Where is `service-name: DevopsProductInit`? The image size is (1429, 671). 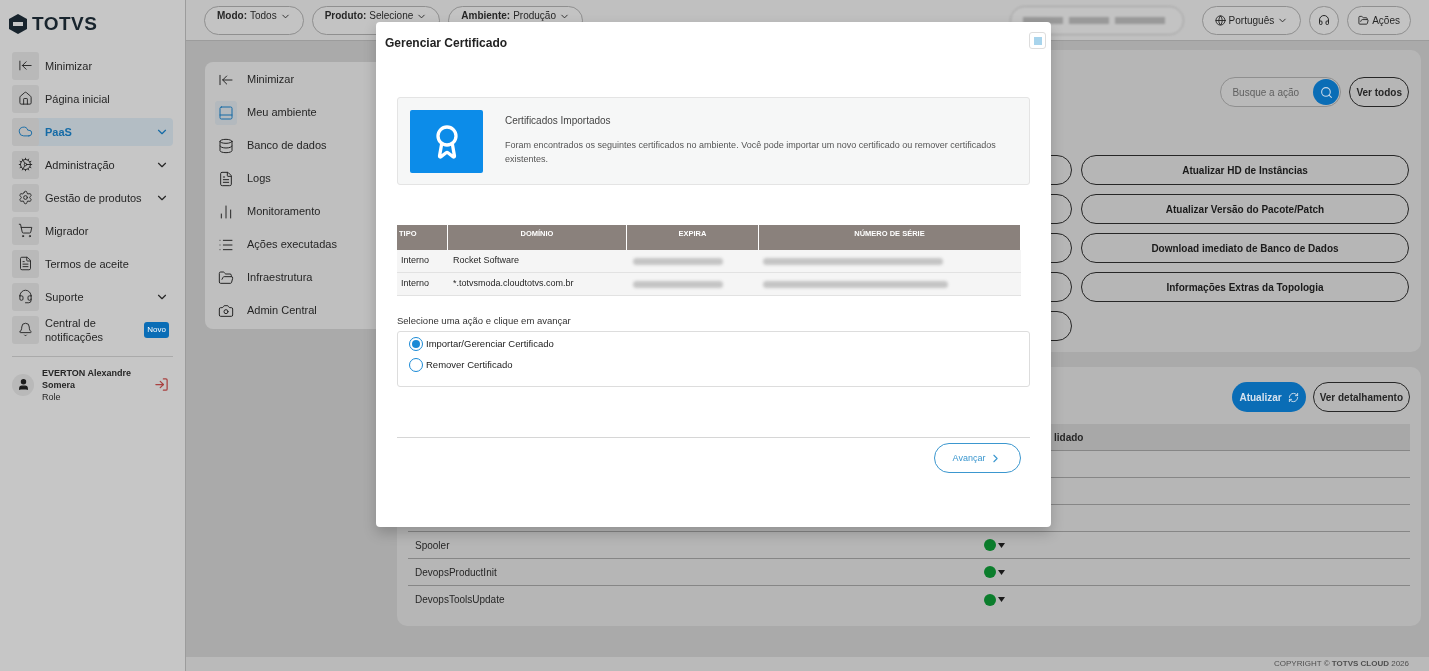 service-name: DevopsProductInit is located at coordinates (456, 572).